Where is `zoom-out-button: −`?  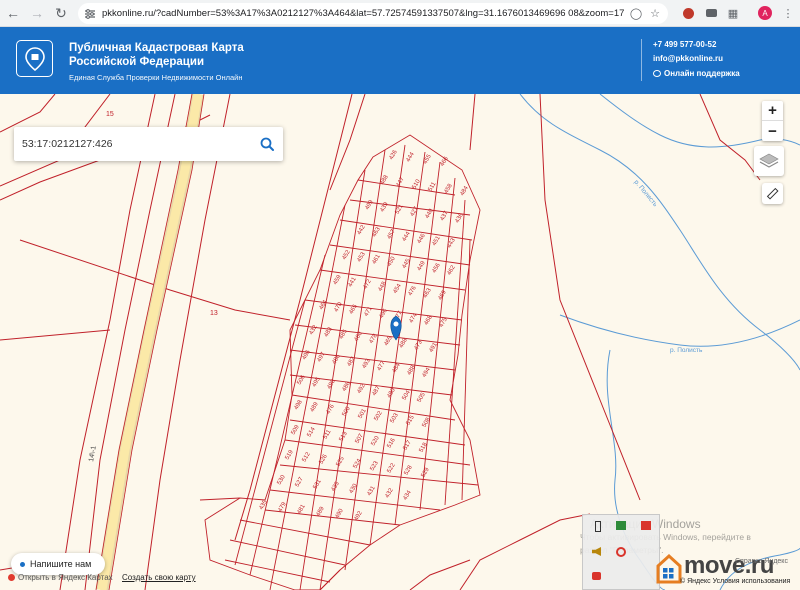 zoom-out-button: − is located at coordinates (772, 131).